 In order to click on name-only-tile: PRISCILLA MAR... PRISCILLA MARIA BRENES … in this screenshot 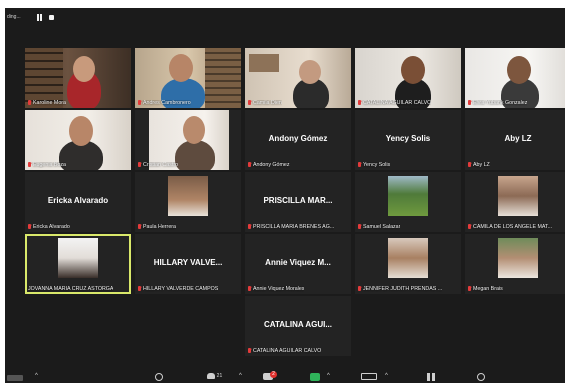, I will do `click(298, 202)`.